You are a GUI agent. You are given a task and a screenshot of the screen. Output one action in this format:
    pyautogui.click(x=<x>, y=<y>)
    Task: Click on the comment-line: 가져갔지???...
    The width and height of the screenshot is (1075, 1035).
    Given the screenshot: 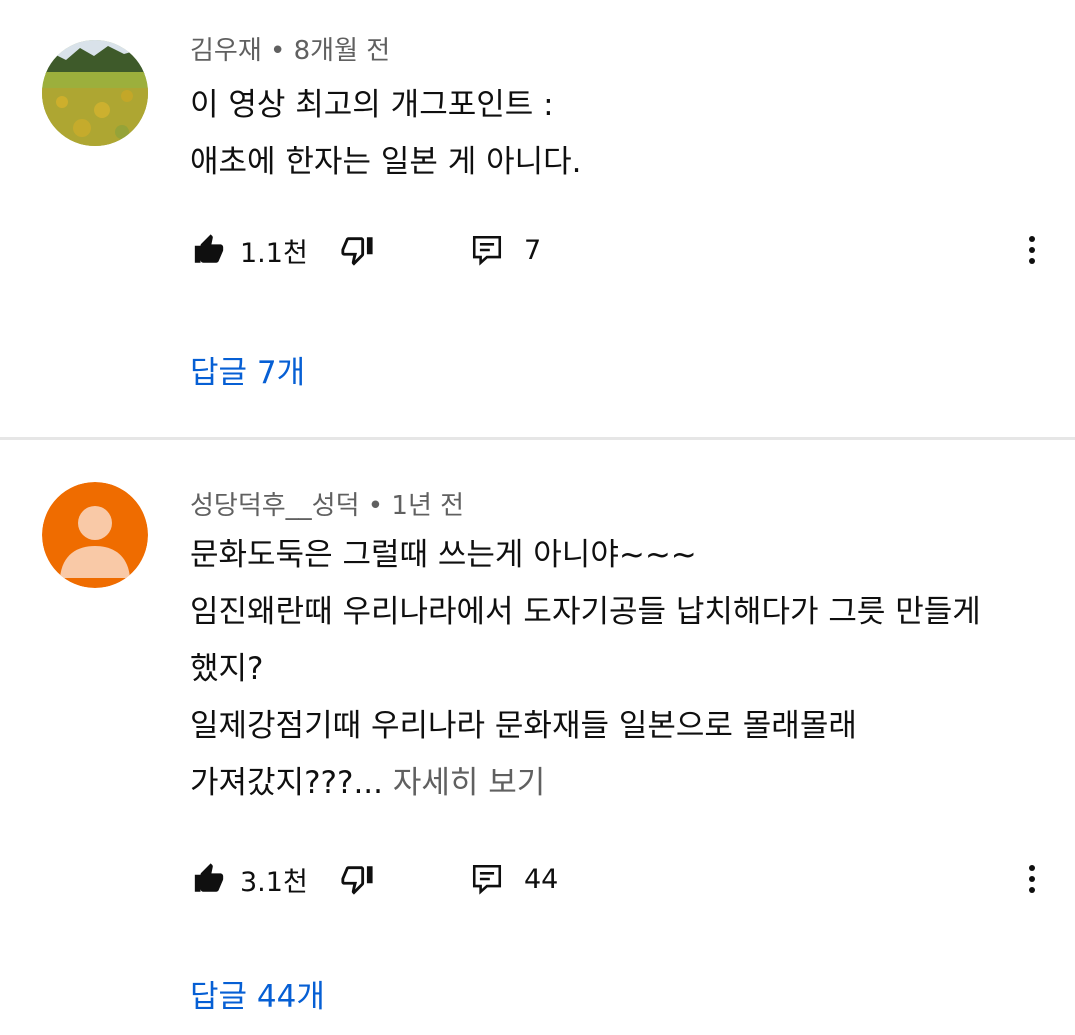 What is the action you would take?
    pyautogui.click(x=287, y=783)
    